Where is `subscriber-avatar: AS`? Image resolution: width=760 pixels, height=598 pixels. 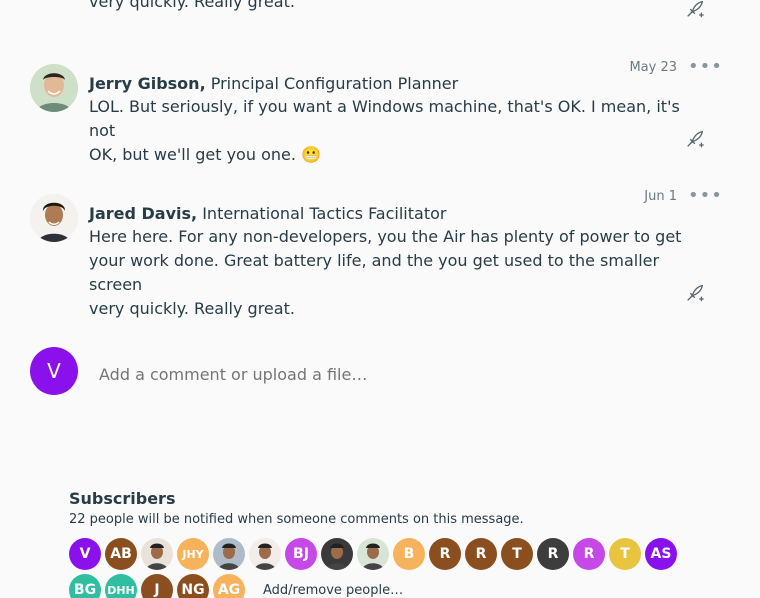 subscriber-avatar: AS is located at coordinates (661, 554).